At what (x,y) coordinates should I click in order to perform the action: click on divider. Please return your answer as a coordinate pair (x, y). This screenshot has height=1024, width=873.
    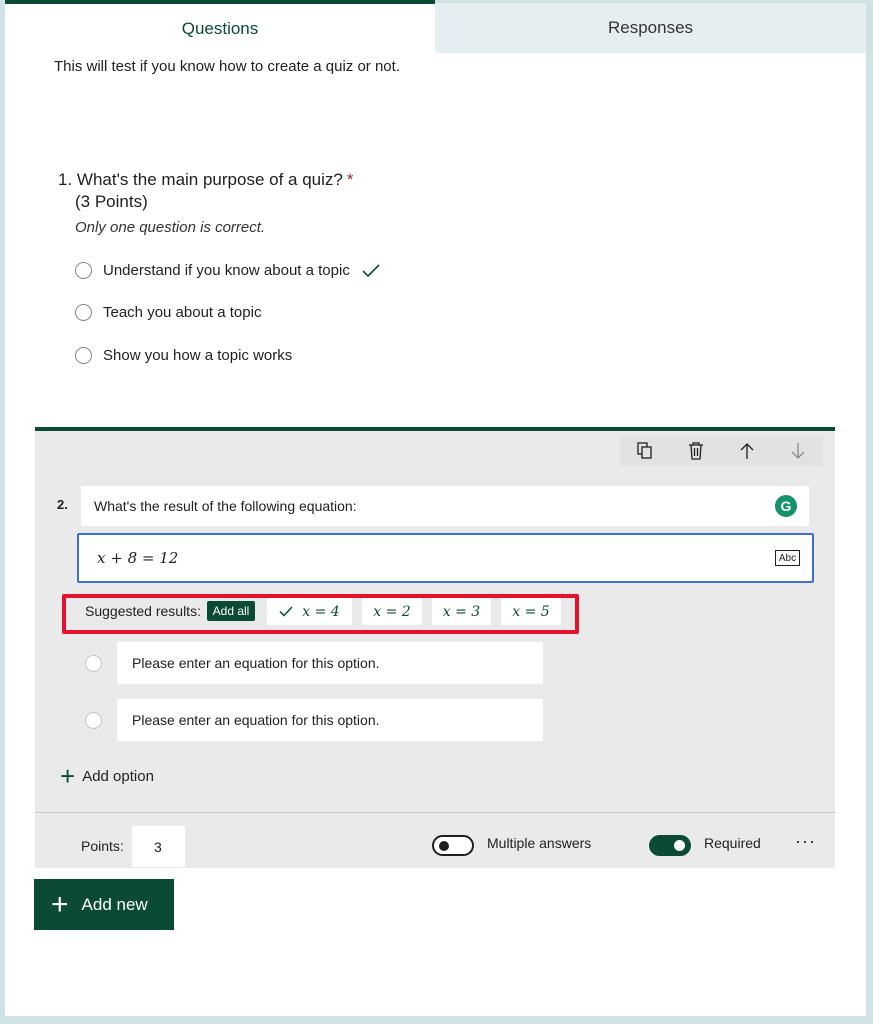
    Looking at the image, I should click on (435, 812).